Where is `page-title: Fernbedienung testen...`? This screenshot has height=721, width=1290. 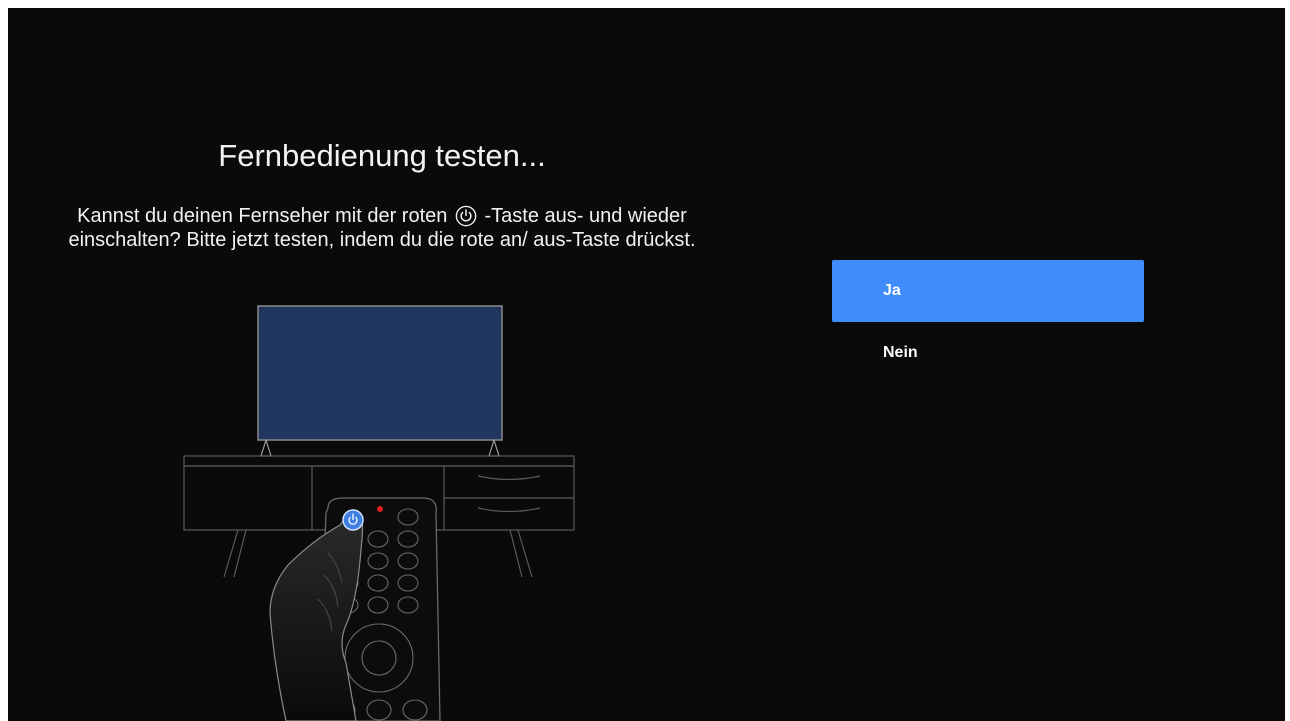
page-title: Fernbedienung testen... is located at coordinates (382, 155).